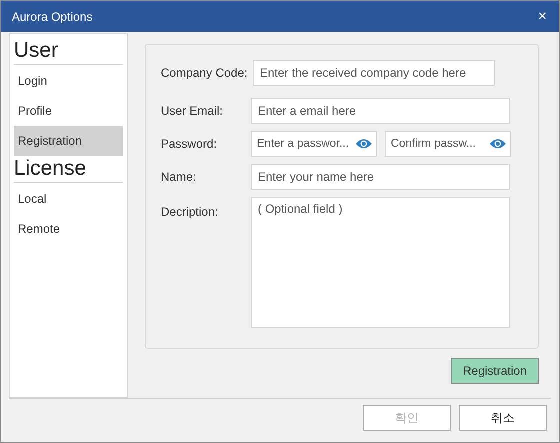 This screenshot has height=443, width=560. I want to click on sidebar-item: Local, so click(68, 199).